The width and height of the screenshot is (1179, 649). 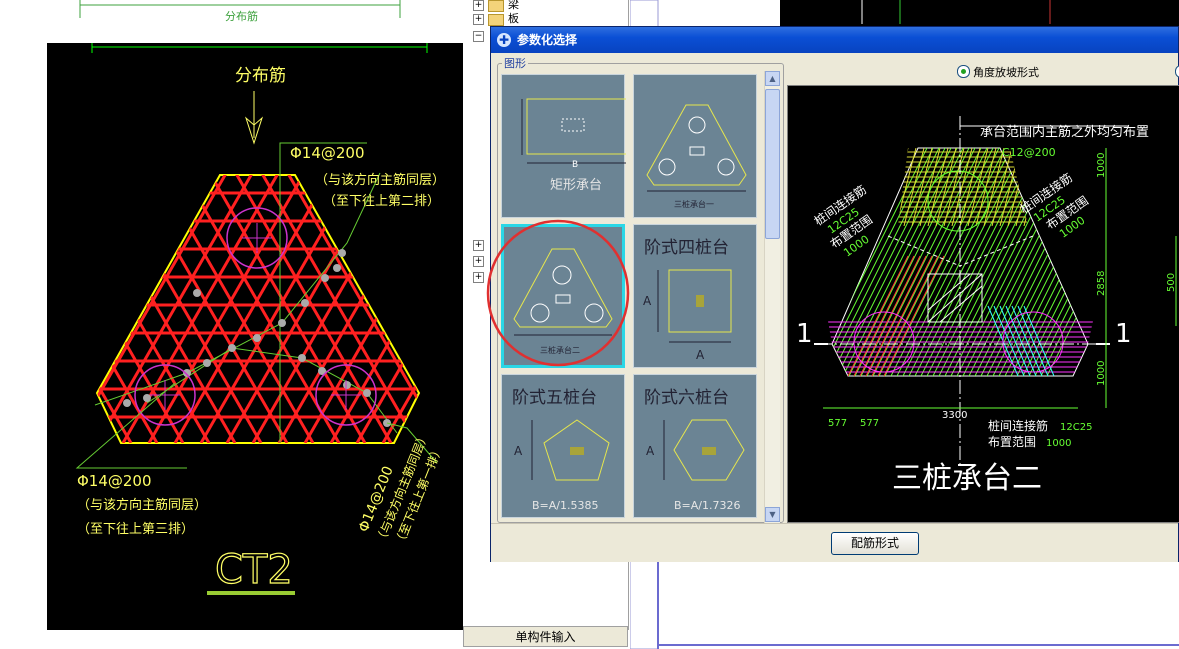 I want to click on thumb-dim: A, so click(x=700, y=355).